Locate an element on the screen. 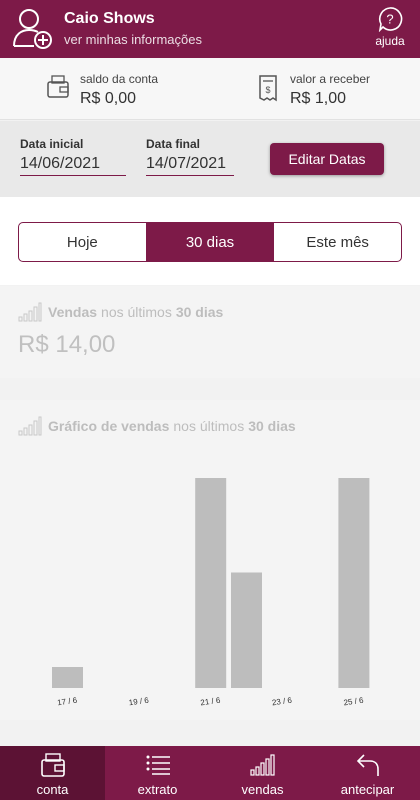 Image resolution: width=420 pixels, height=800 pixels. start-date-field: Data inicial 14/06/2021 is located at coordinates (73, 156).